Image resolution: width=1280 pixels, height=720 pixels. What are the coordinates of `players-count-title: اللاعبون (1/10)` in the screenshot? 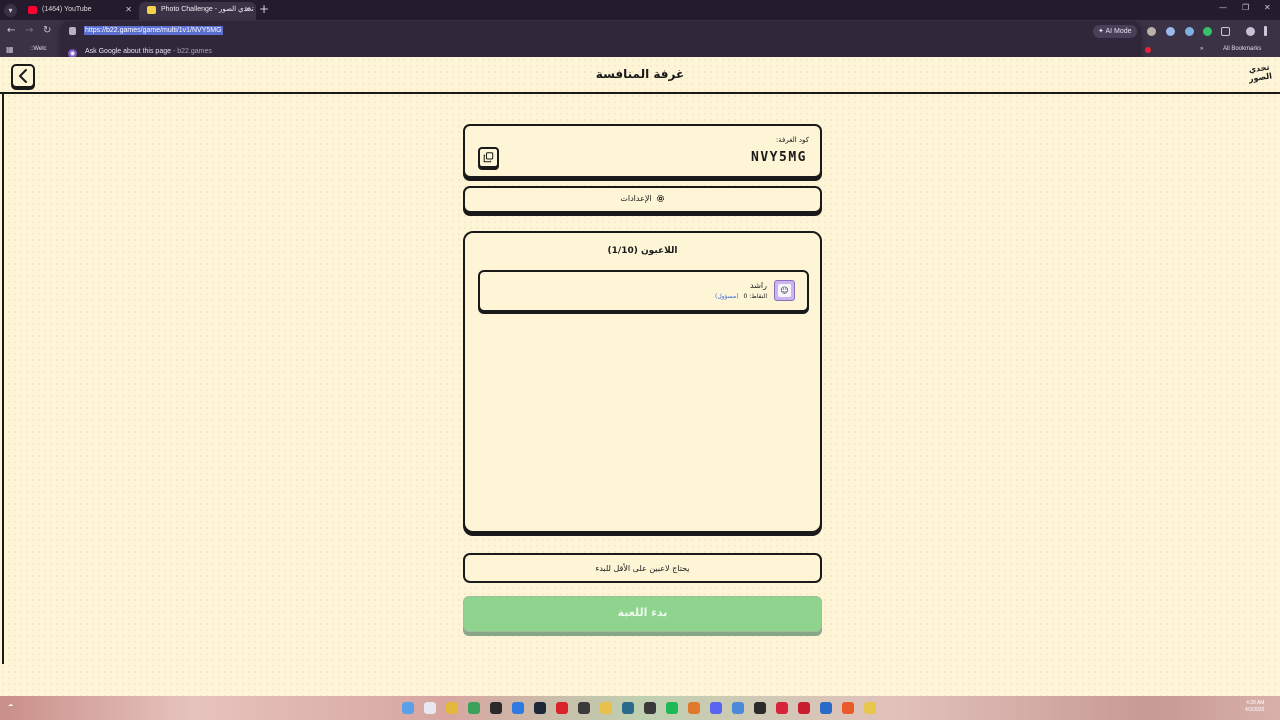 It's located at (642, 251).